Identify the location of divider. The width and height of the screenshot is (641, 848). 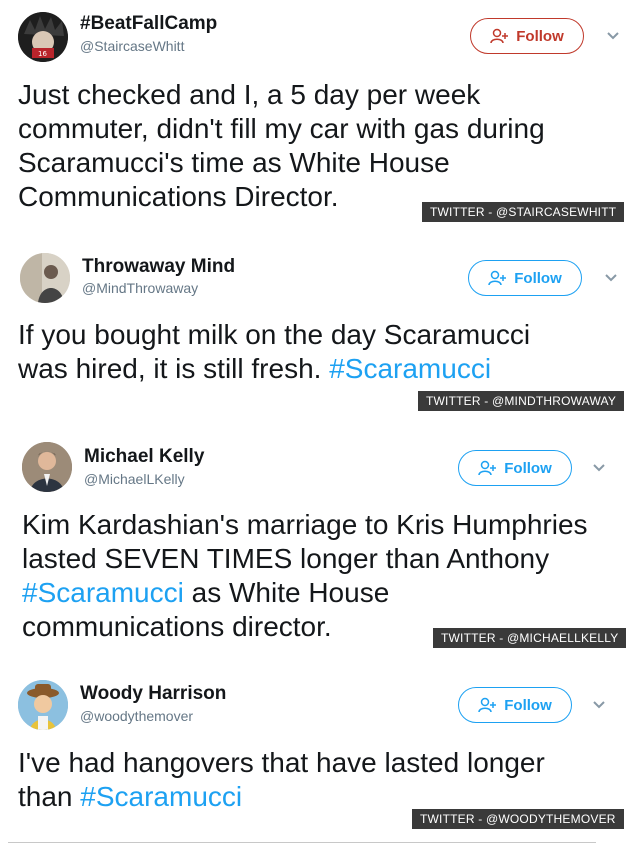
(302, 842).